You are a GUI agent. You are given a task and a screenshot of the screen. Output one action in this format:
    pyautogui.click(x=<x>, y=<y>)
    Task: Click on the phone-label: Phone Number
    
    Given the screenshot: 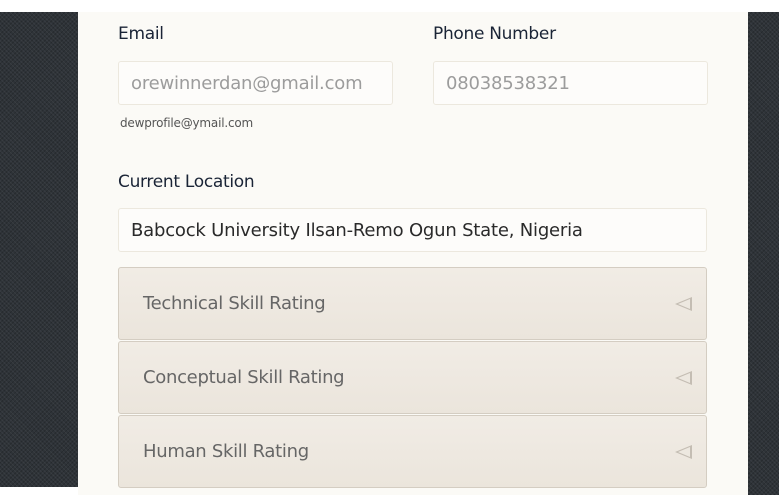 What is the action you would take?
    pyautogui.click(x=494, y=34)
    